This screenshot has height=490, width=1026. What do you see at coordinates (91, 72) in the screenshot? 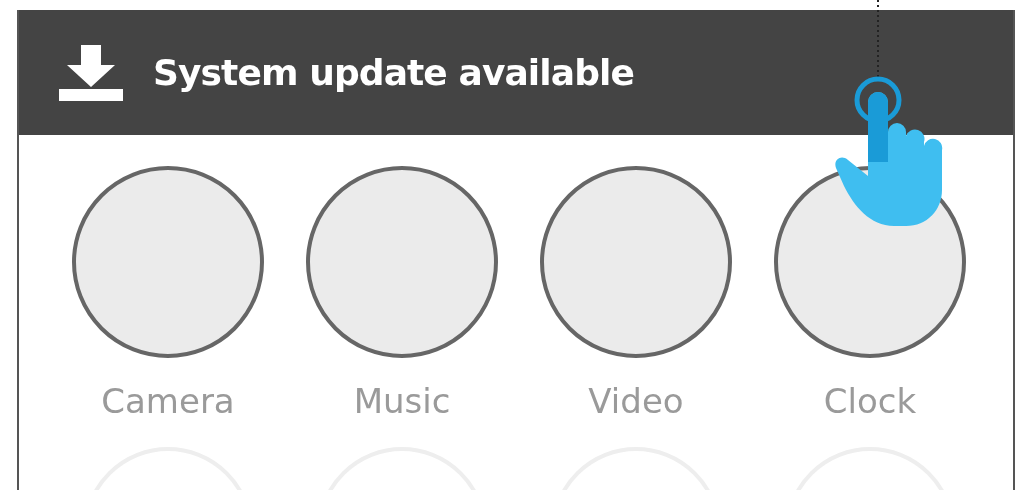
I see `download-icon` at bounding box center [91, 72].